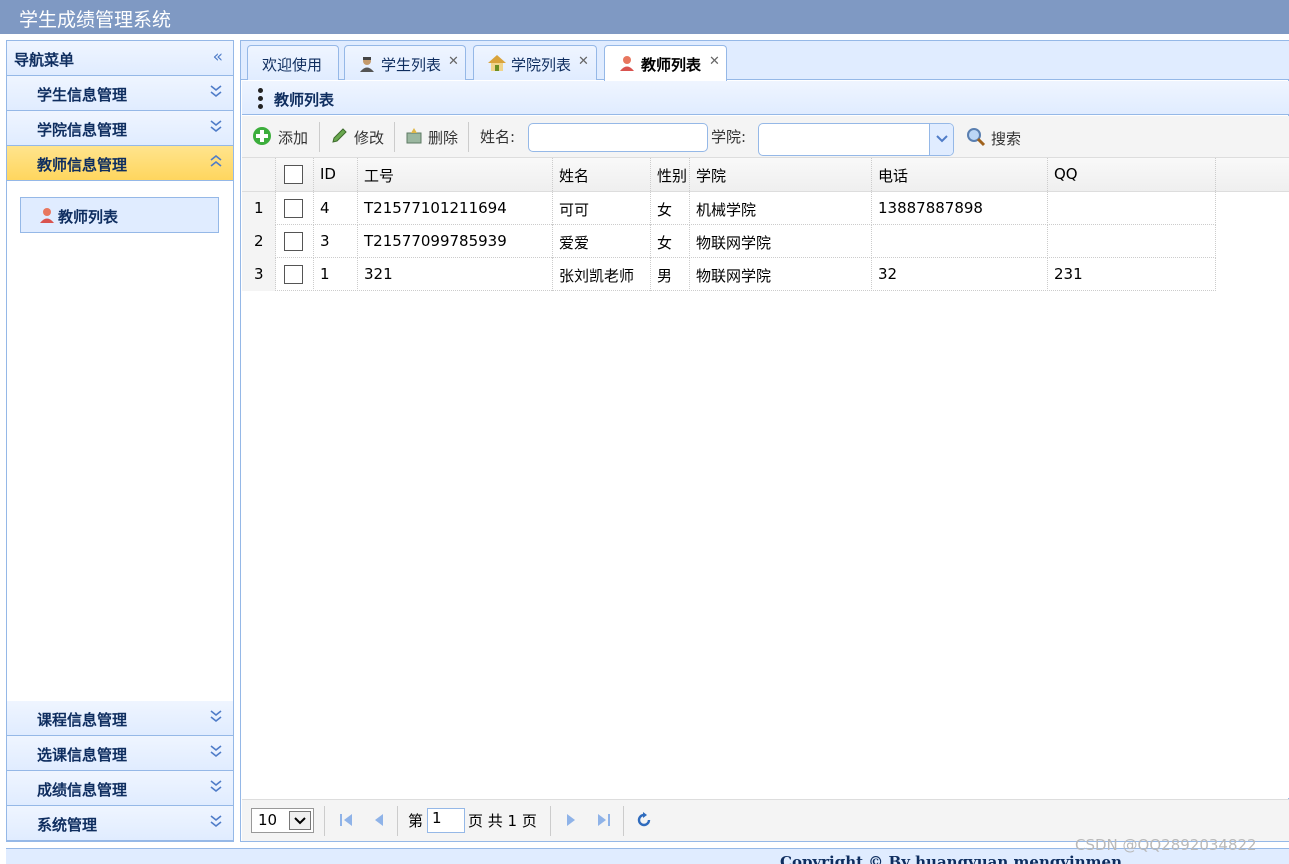 This screenshot has height=864, width=1289. I want to click on column-header: 姓名, so click(602, 174).